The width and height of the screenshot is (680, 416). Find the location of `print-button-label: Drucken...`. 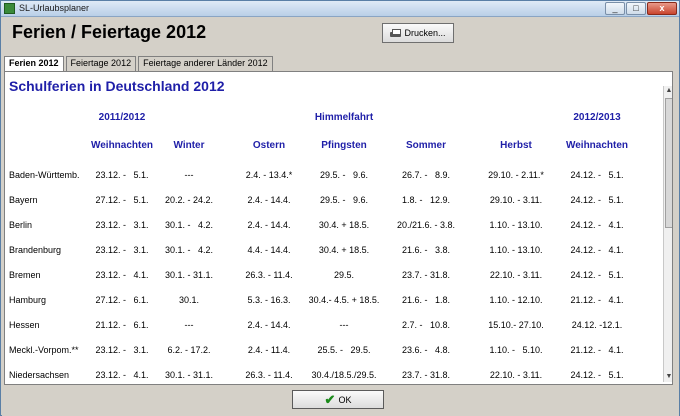

print-button-label: Drucken... is located at coordinates (425, 33).